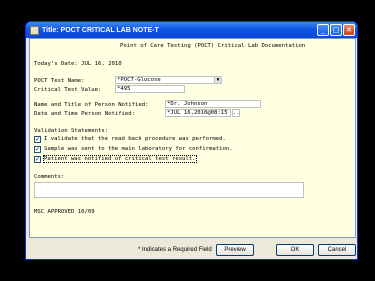 The image size is (375, 281). Describe the element at coordinates (175, 250) in the screenshot. I see `required-note: * Indicates a Required Field` at that location.